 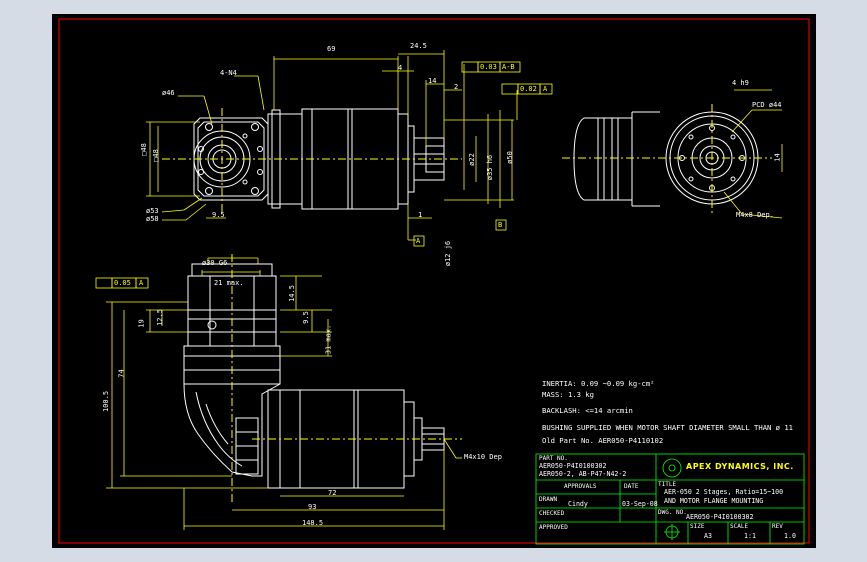 What do you see at coordinates (314, 376) in the screenshot?
I see `bottom-view` at bounding box center [314, 376].